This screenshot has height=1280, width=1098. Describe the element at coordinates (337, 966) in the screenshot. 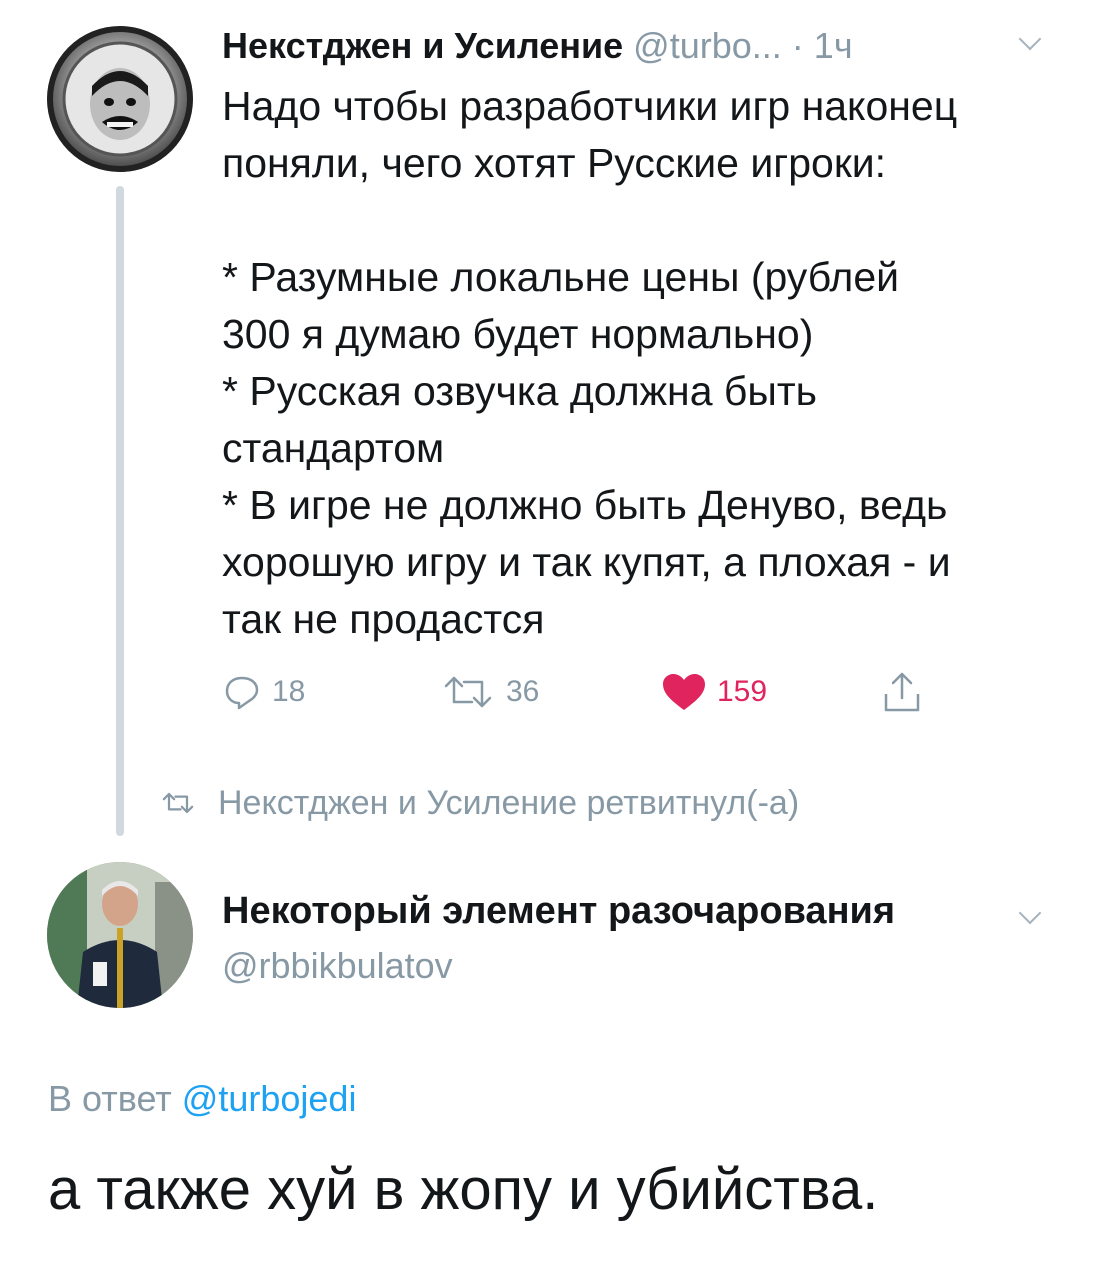

I see `author-handle: @rbbikbulatov` at that location.